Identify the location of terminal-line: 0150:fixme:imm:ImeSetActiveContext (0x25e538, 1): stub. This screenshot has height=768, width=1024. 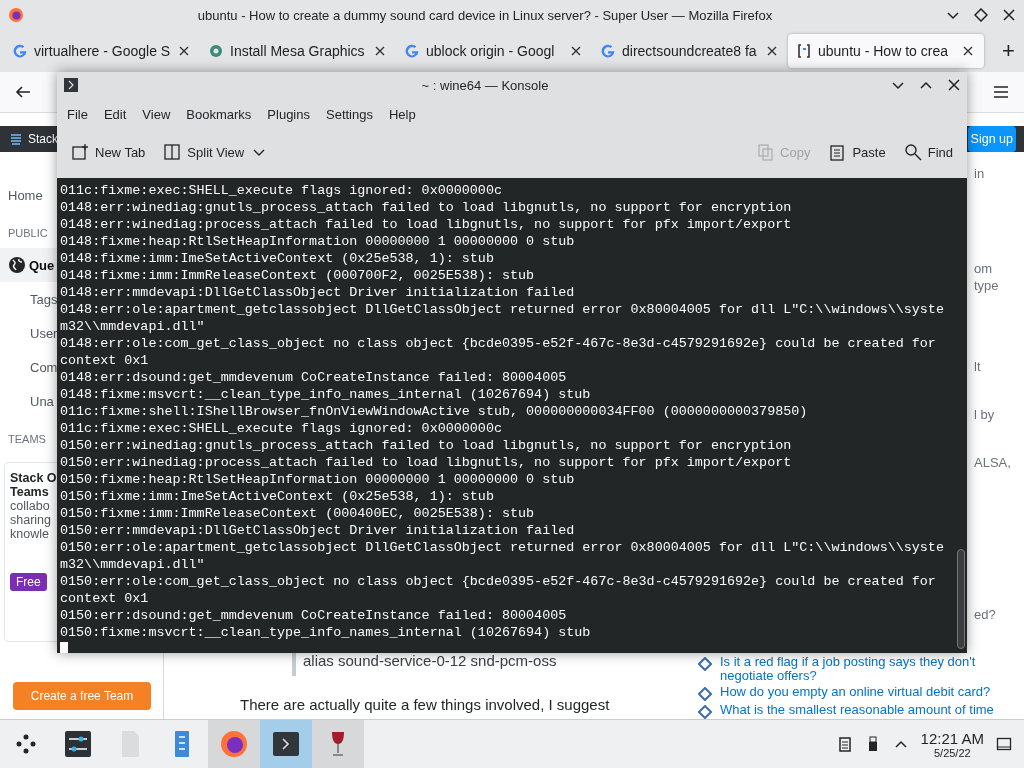
(277, 496).